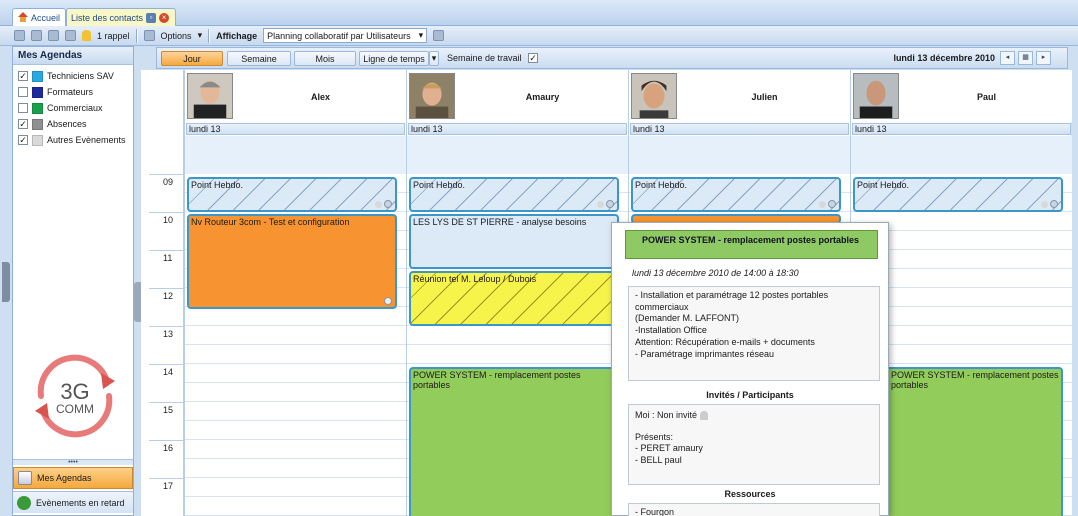 Image resolution: width=1078 pixels, height=516 pixels. Describe the element at coordinates (192, 58) in the screenshot. I see `view-day-button: Jour` at that location.